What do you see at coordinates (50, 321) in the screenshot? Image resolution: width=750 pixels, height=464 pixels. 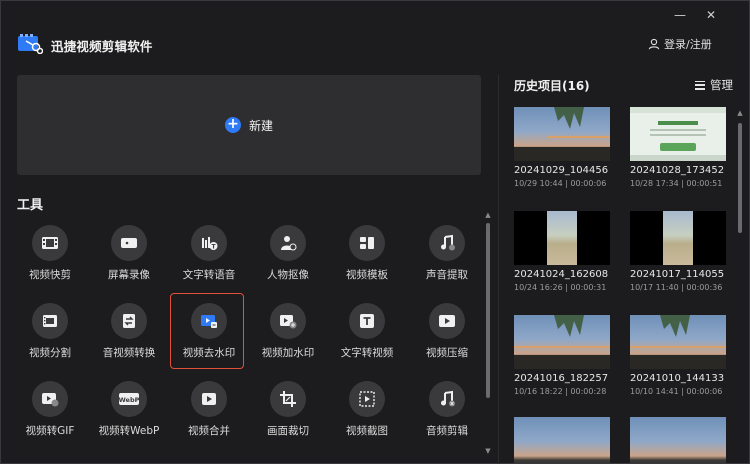 I see `split-icon` at bounding box center [50, 321].